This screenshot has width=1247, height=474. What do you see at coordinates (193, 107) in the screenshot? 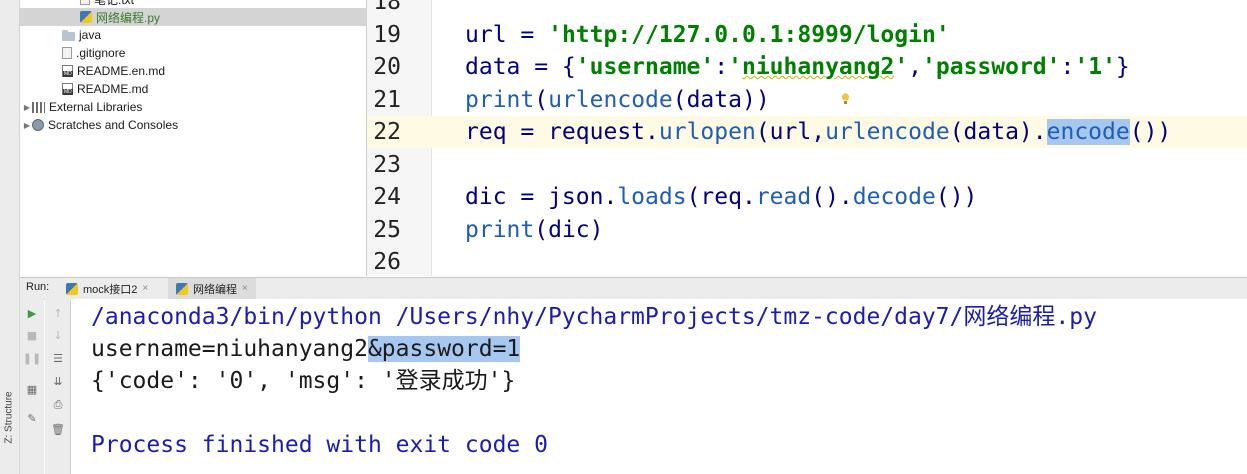
I see `tree-item: ▶ External Libraries` at bounding box center [193, 107].